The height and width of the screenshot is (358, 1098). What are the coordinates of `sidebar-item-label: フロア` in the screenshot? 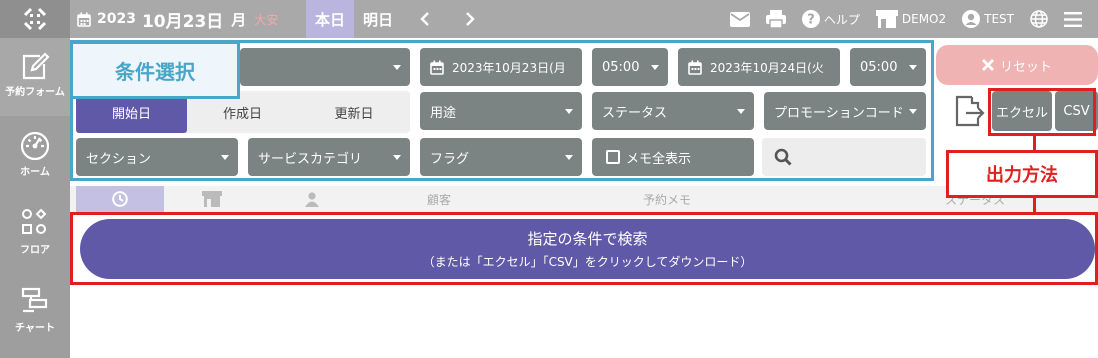 It's located at (35, 250).